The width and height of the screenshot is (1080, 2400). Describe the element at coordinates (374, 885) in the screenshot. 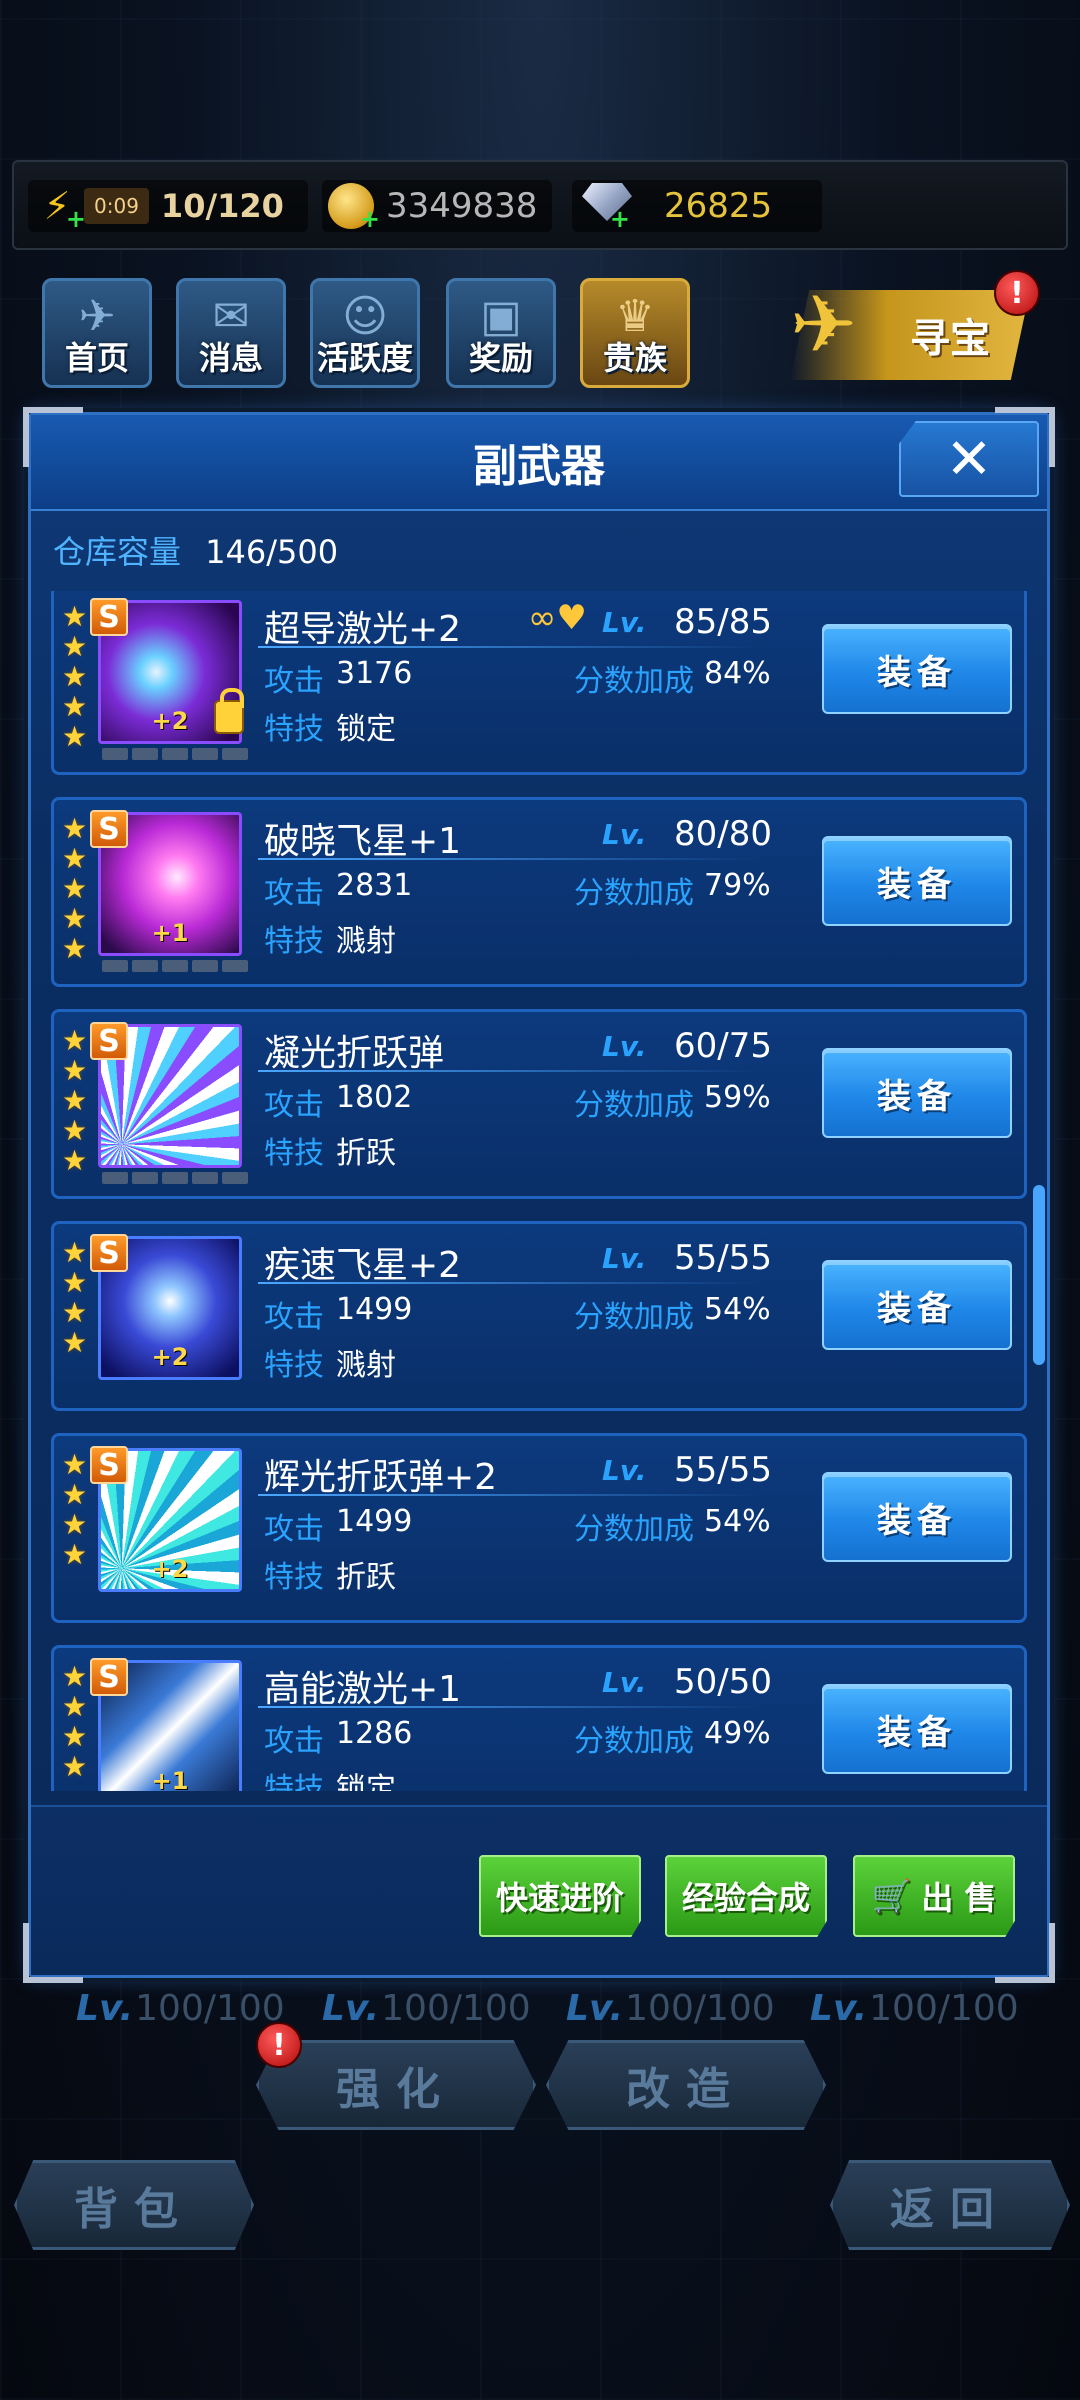

I see `attack-value: 2831` at that location.